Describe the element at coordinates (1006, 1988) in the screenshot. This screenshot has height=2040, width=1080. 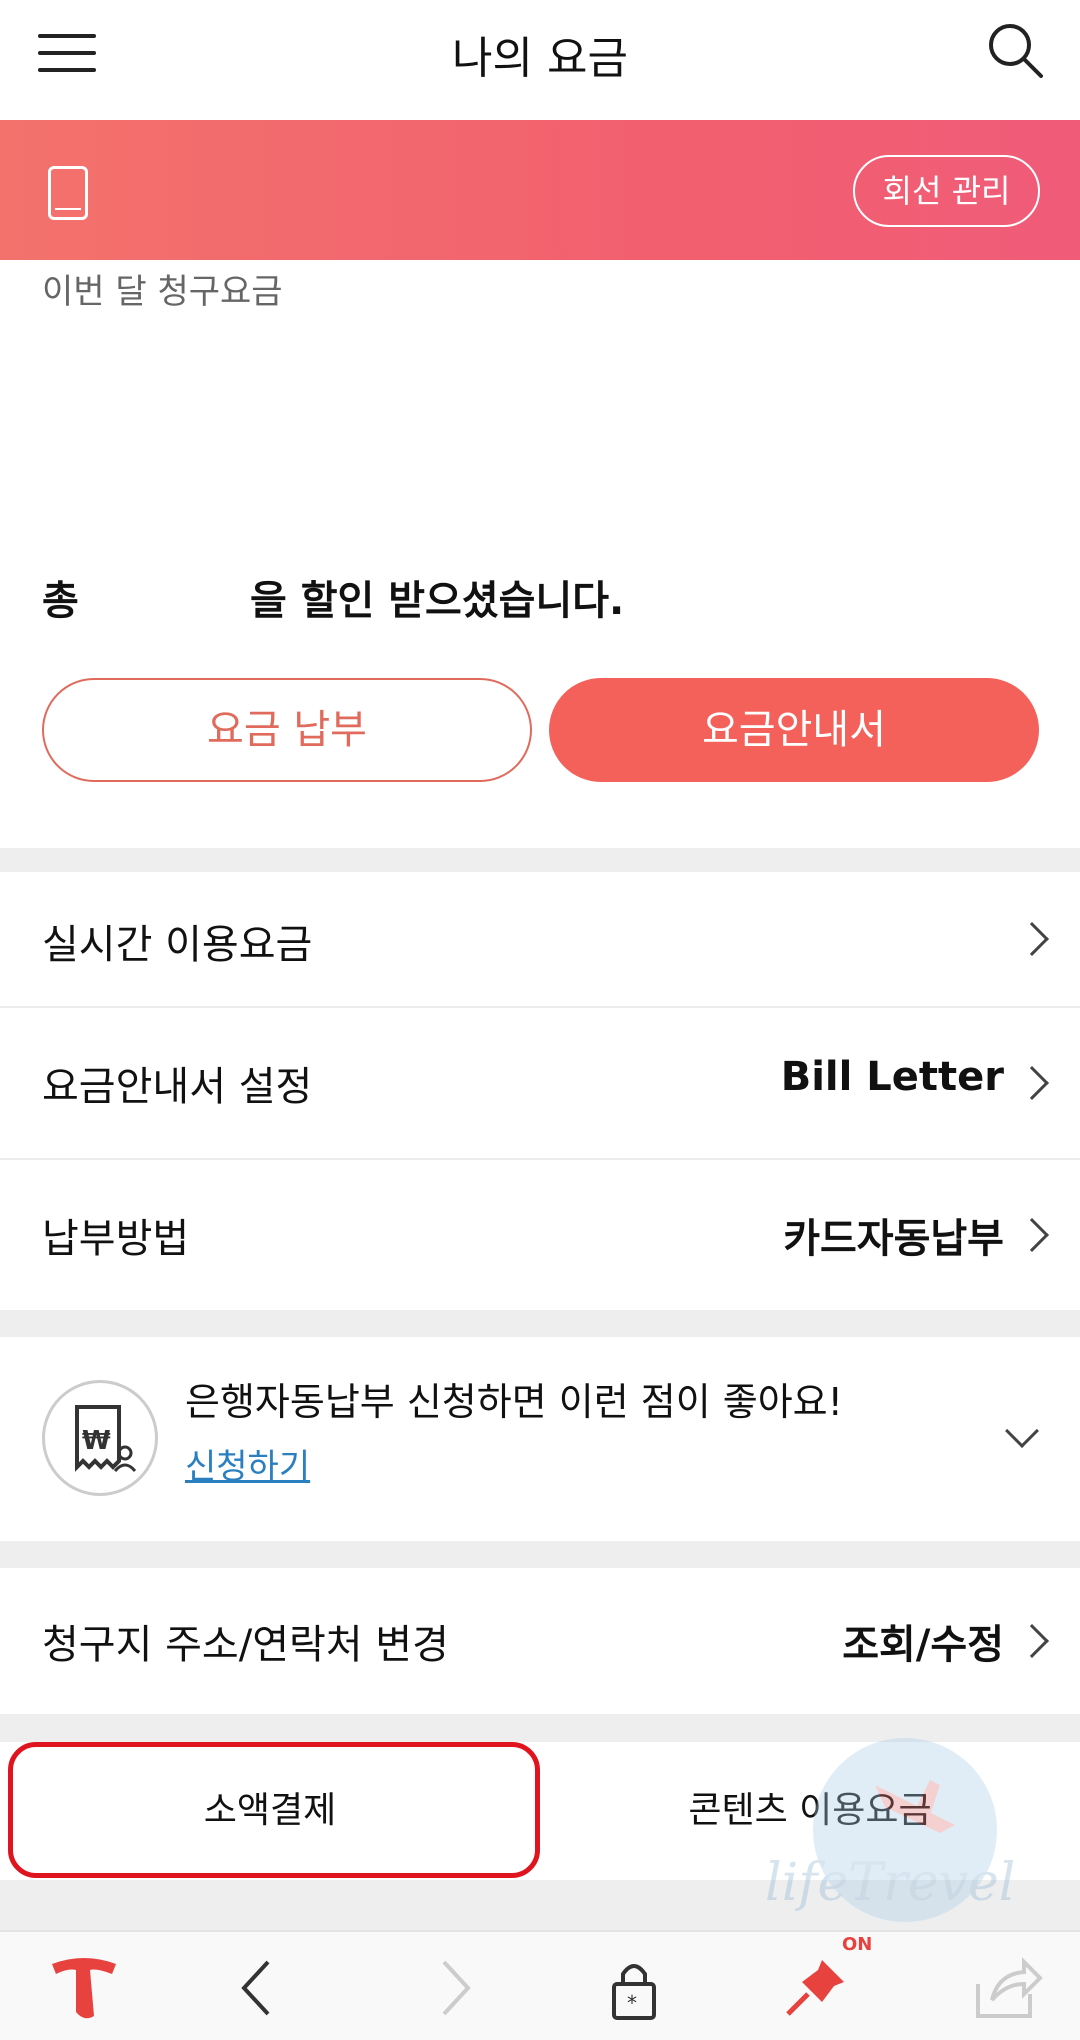
I see `share-icon` at that location.